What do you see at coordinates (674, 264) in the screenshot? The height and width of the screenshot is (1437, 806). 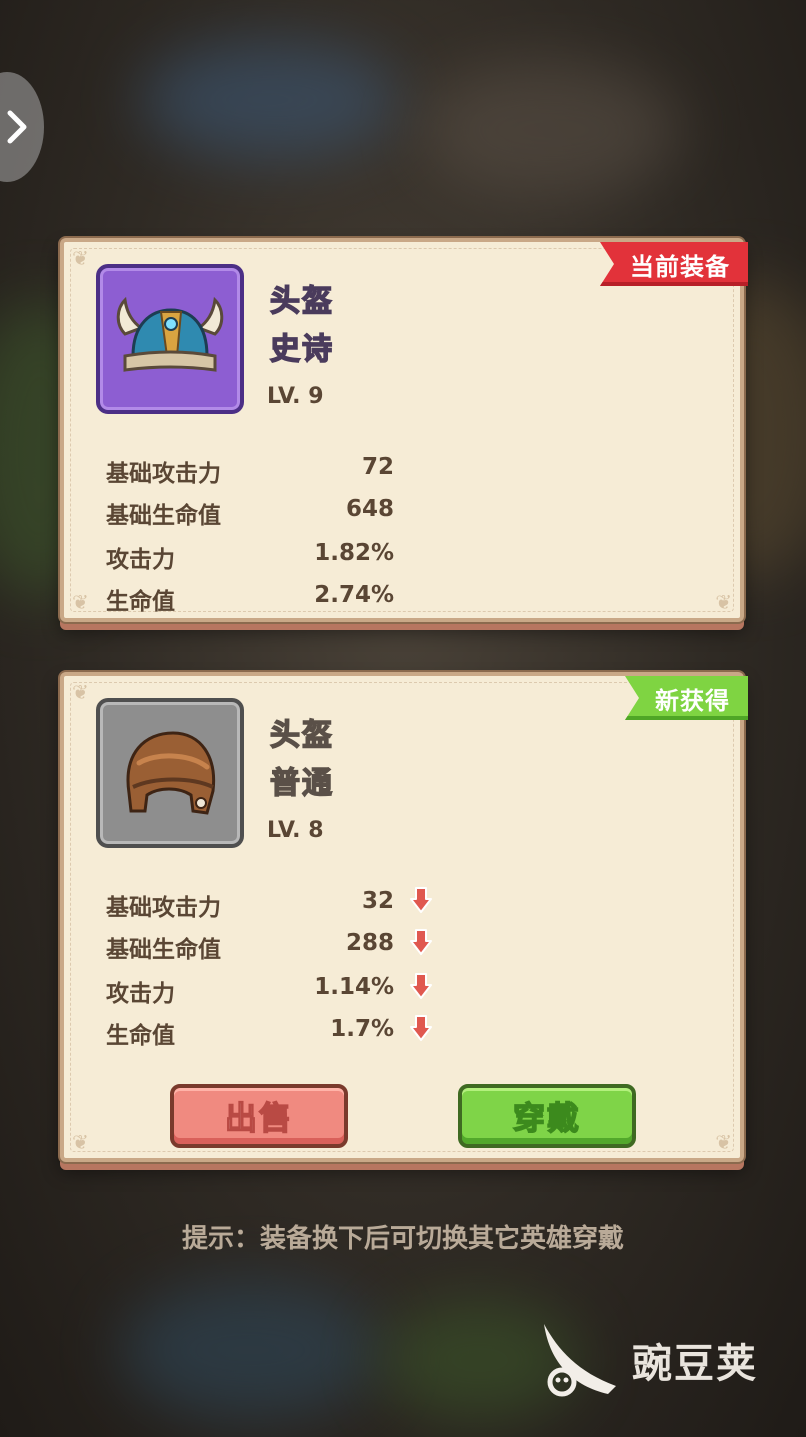 I see `current-equipment-badge: 当前装备` at bounding box center [674, 264].